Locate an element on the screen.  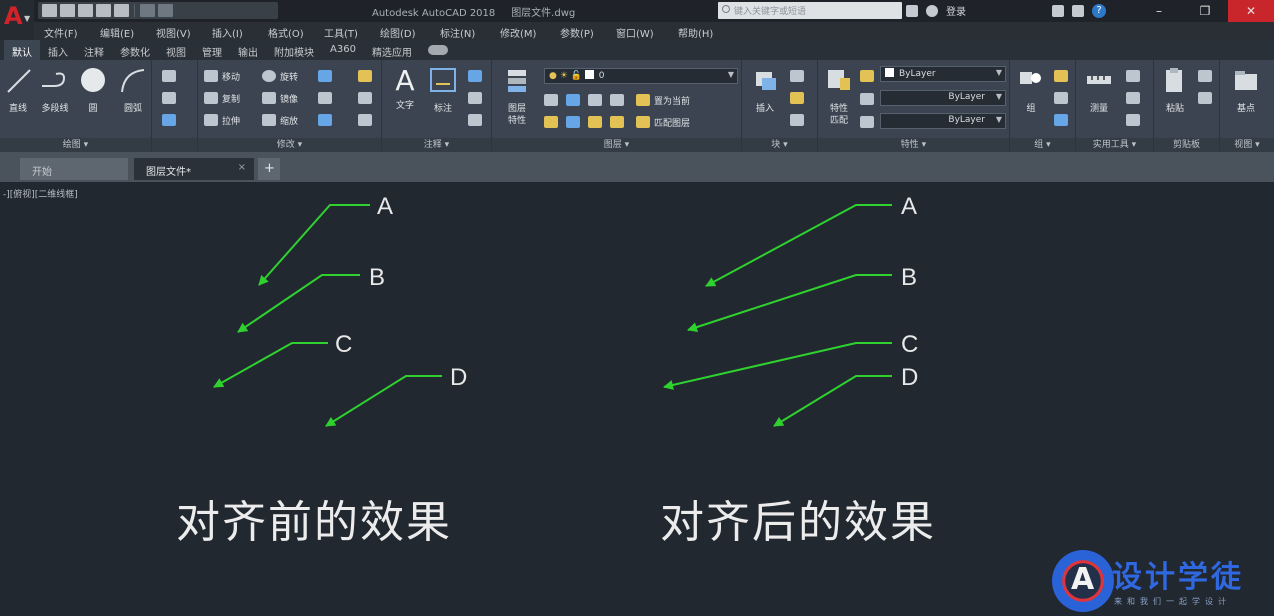
leader-label-after-c: C is located at coordinates (909, 344).